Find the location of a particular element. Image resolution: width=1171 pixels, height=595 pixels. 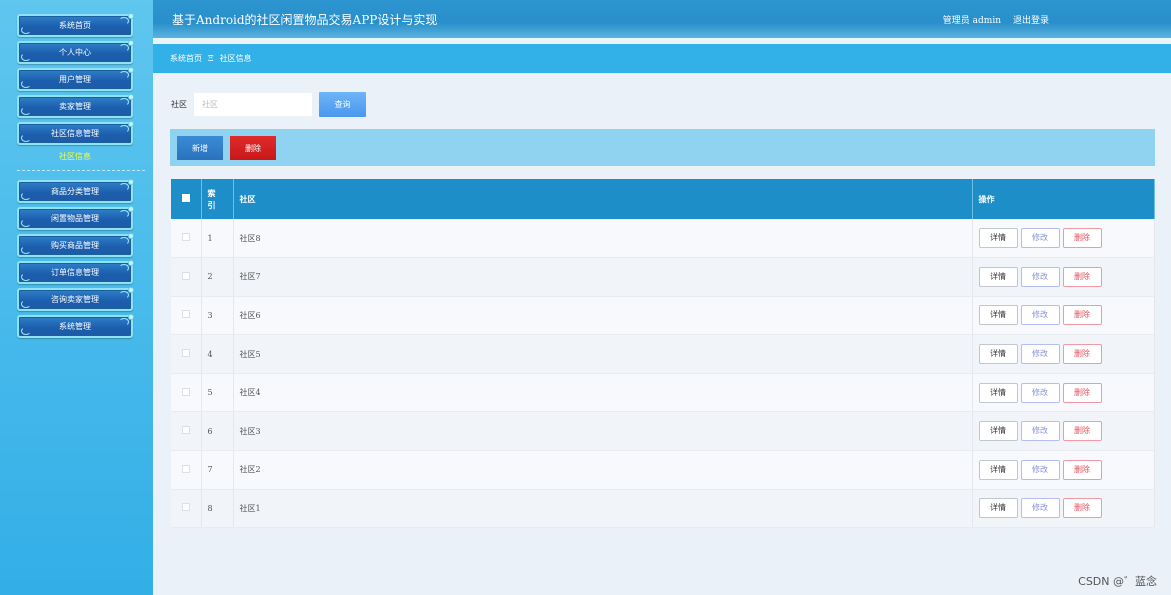

sidebar-item-home: 系统首页 is located at coordinates (75, 25).